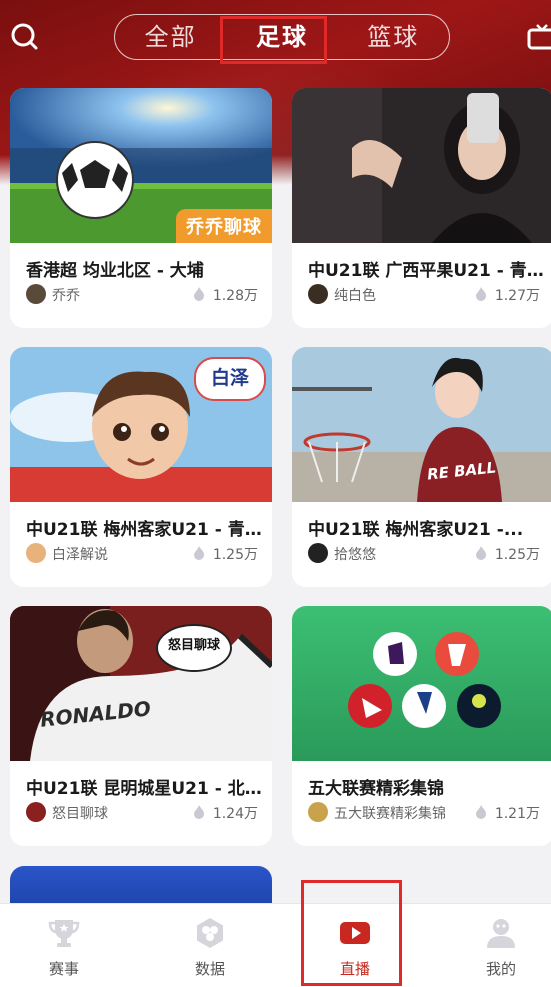 The width and height of the screenshot is (551, 987). What do you see at coordinates (80, 814) in the screenshot?
I see `author-name: 怒目聊球` at bounding box center [80, 814].